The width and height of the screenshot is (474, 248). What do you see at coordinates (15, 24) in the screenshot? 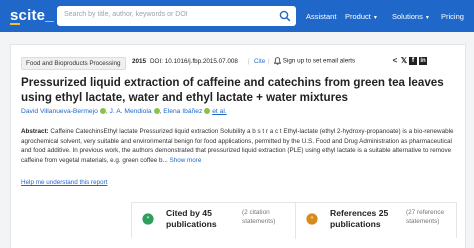
I see `logo-underline` at bounding box center [15, 24].